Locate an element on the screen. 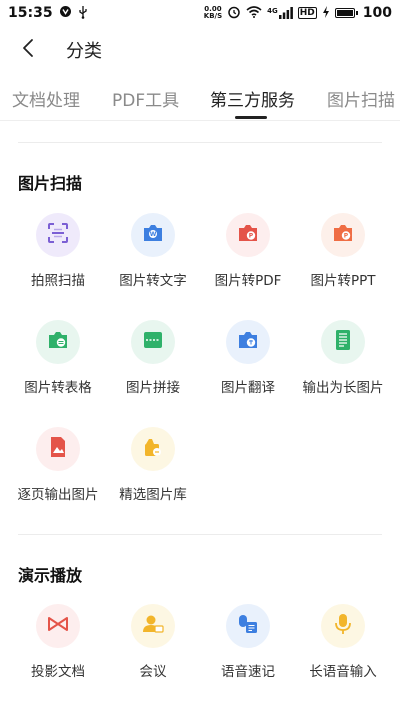 This screenshot has height=711, width=400. tabs-divider is located at coordinates (200, 120).